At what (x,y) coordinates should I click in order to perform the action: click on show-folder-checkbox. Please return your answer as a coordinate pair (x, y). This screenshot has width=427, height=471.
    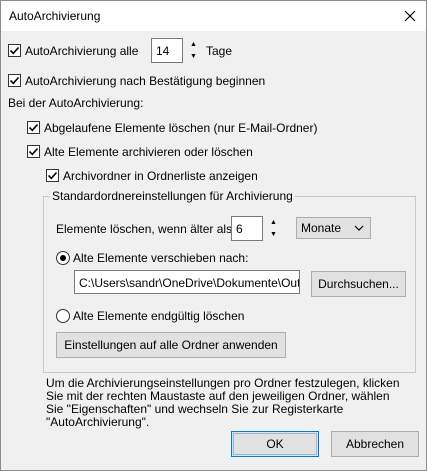
    Looking at the image, I should click on (52, 175).